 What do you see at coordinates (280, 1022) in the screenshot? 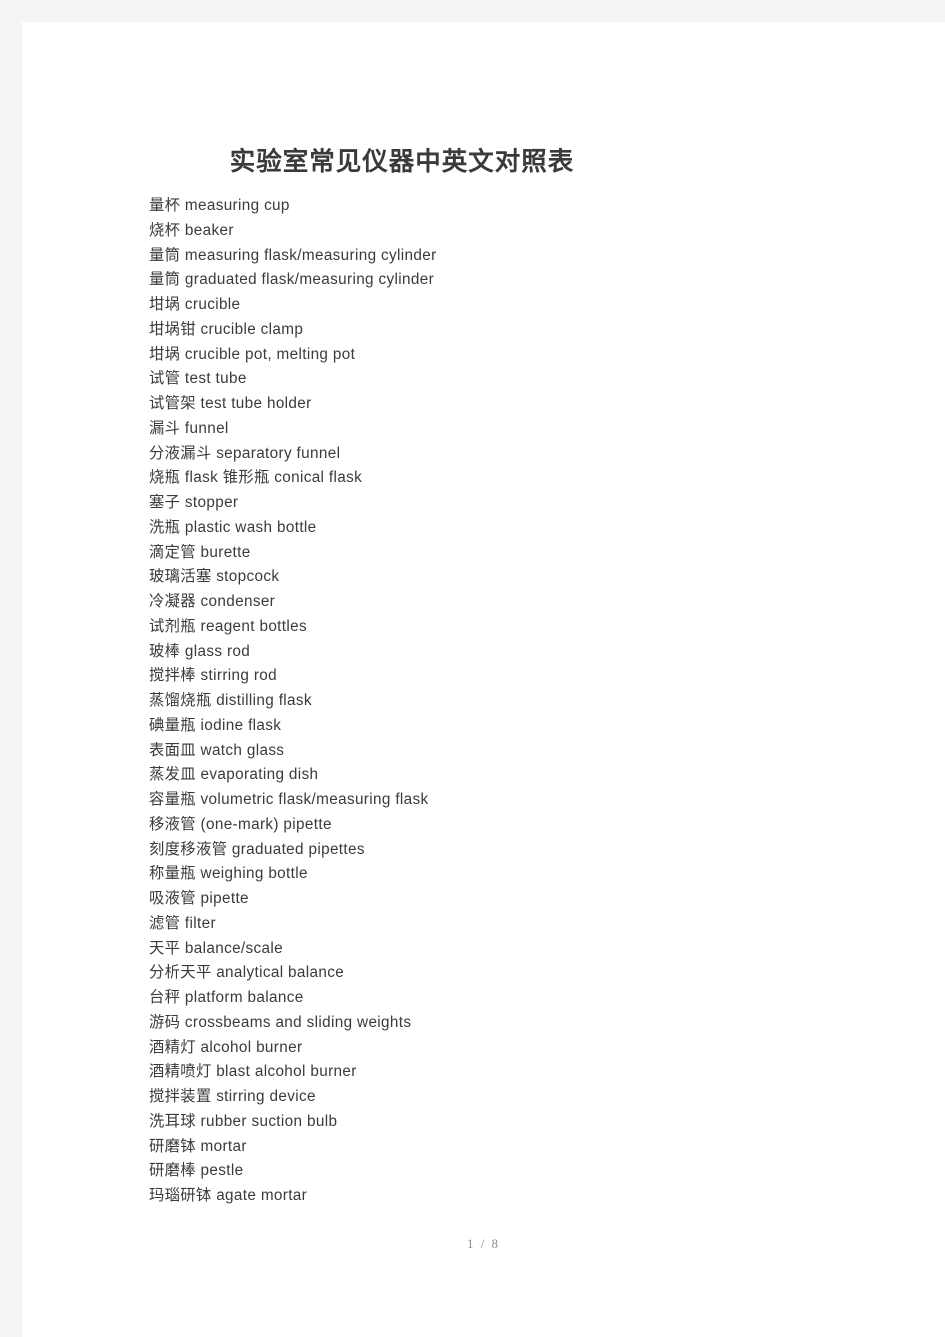
I see `list-item: 游码 crossbeams and sliding weights` at bounding box center [280, 1022].